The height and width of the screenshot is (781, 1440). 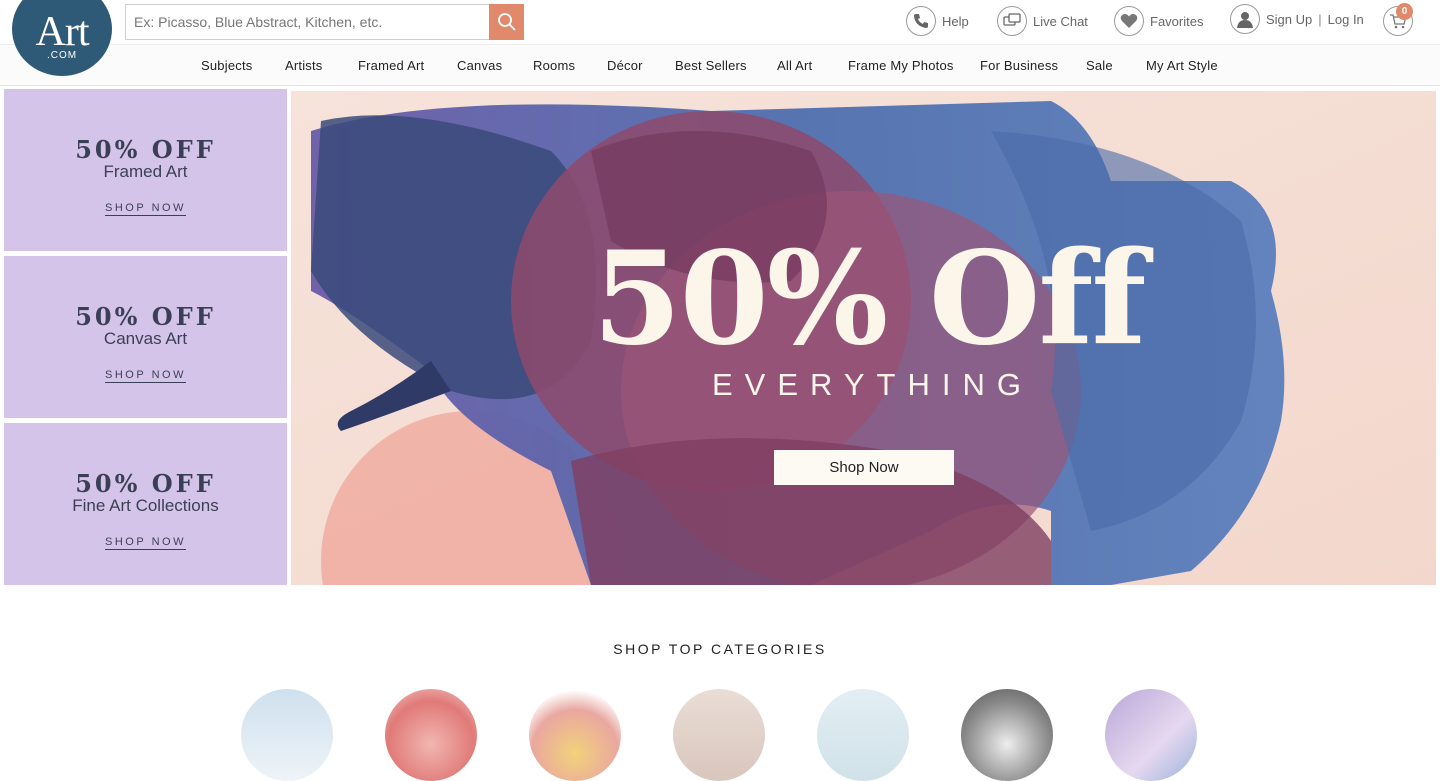 What do you see at coordinates (955, 21) in the screenshot?
I see `help-label: Help` at bounding box center [955, 21].